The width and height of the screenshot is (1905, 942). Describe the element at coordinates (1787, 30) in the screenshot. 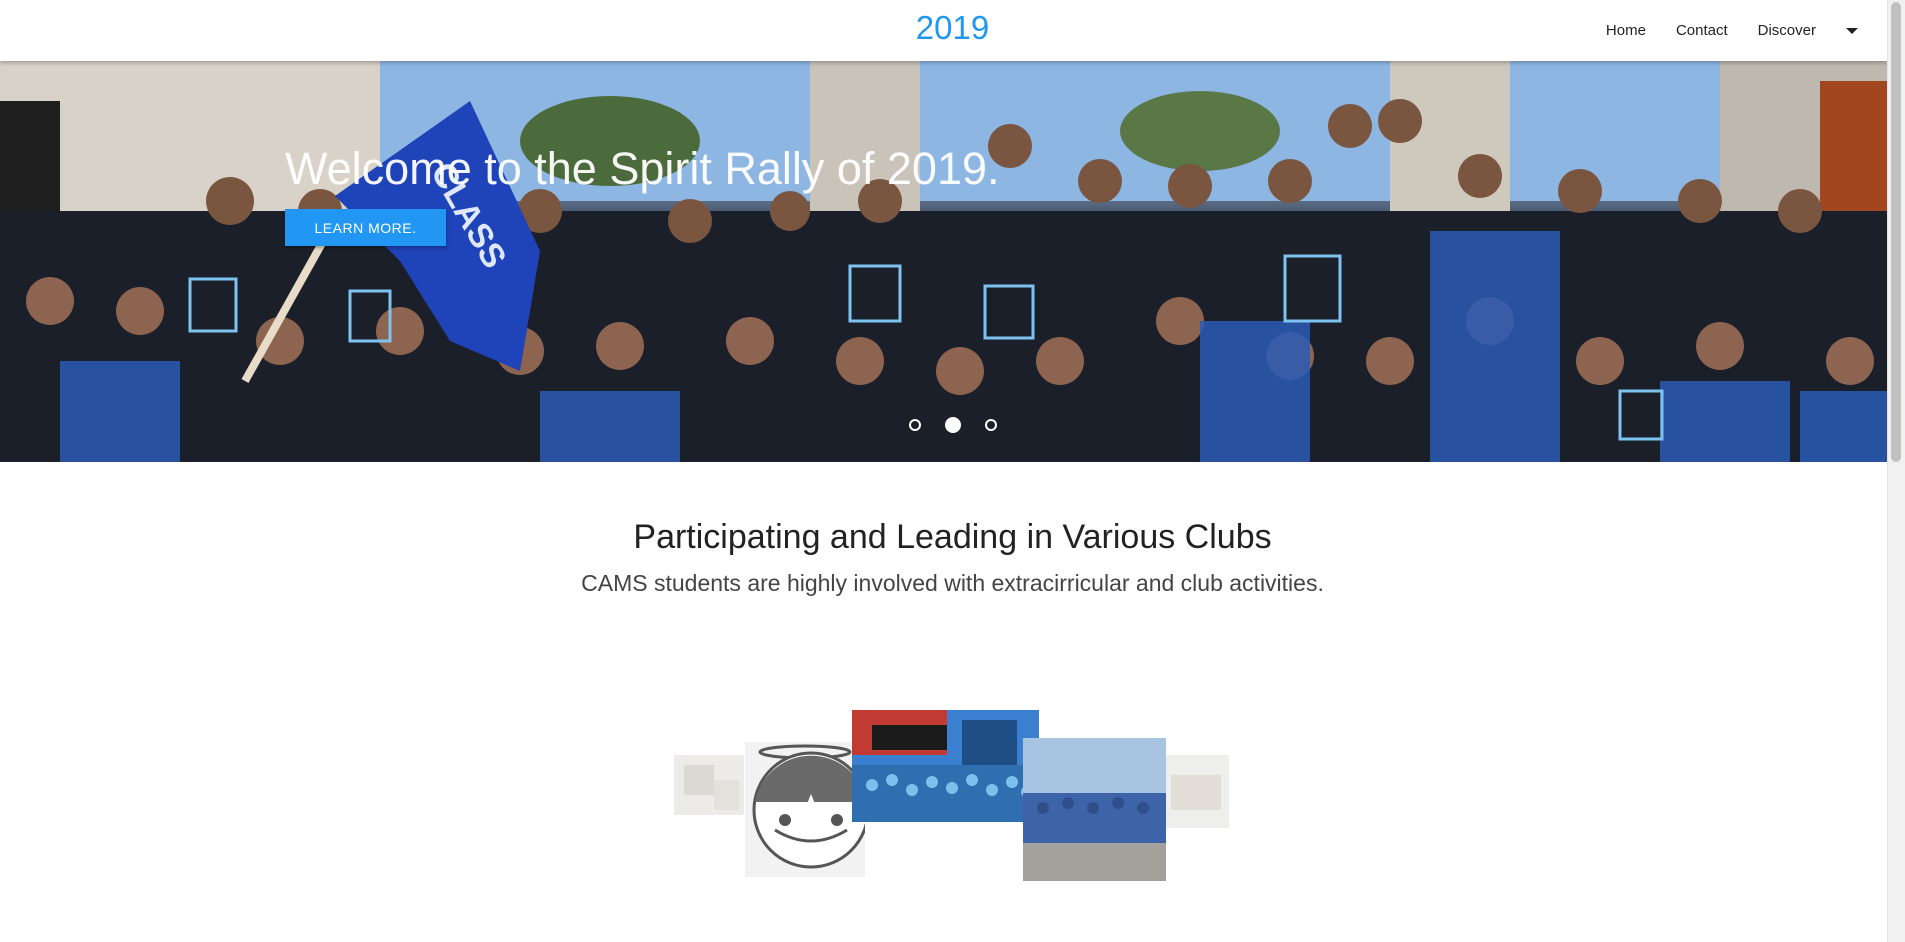

I see `nav-discover-link: Discover` at that location.